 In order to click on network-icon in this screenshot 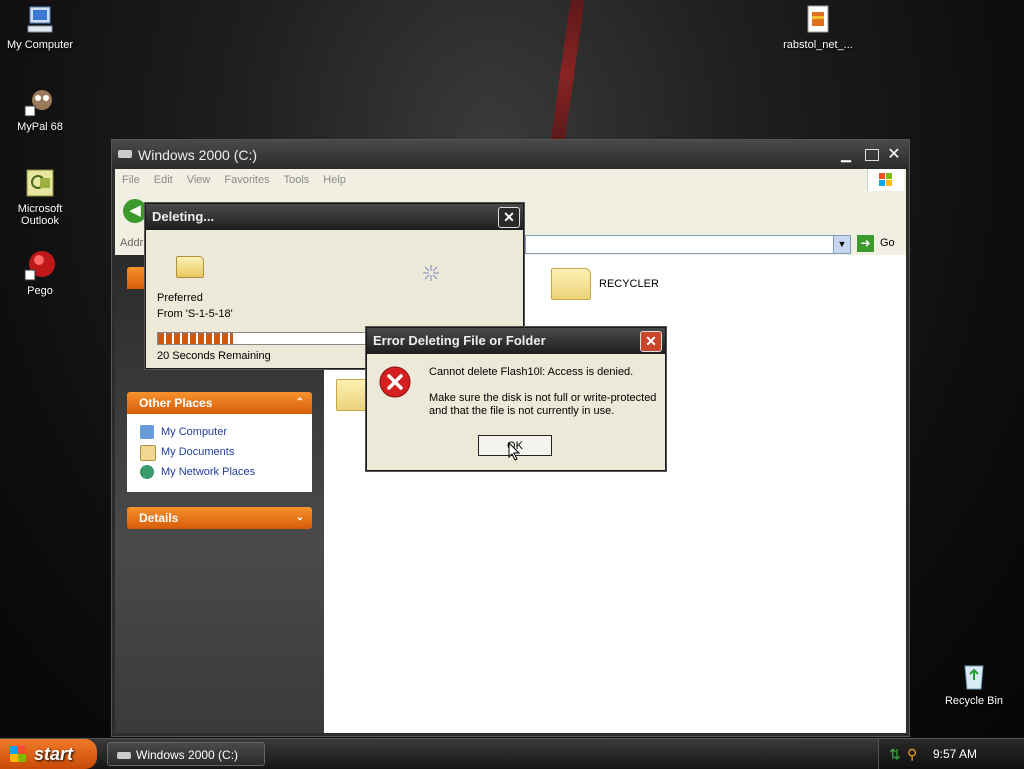, I will do `click(147, 472)`.